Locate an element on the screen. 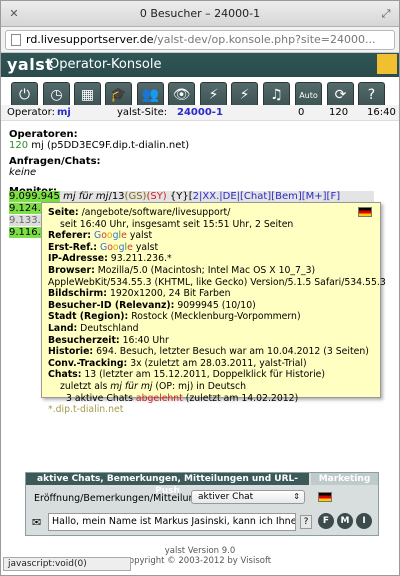  visitor-name: mj für mj is located at coordinates (84, 196).